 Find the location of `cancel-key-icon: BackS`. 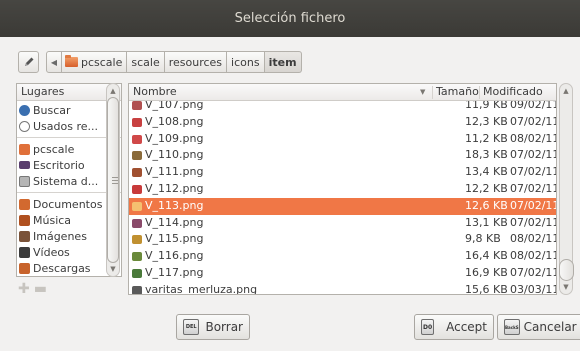

cancel-key-icon: BackS is located at coordinates (512, 327).